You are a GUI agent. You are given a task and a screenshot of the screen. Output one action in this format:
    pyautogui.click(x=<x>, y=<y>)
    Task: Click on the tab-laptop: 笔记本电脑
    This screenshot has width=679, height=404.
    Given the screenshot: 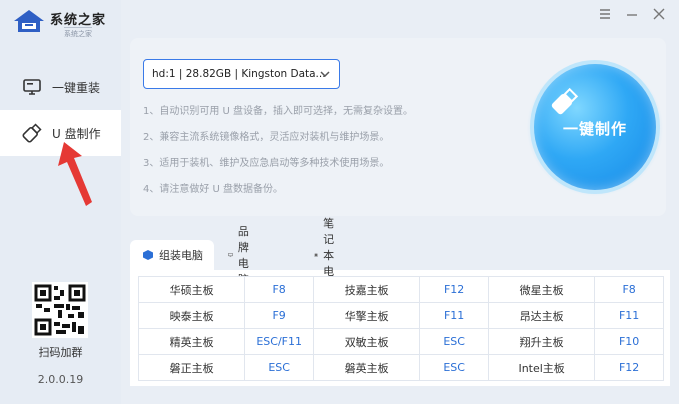 What is the action you would take?
    pyautogui.click(x=328, y=255)
    